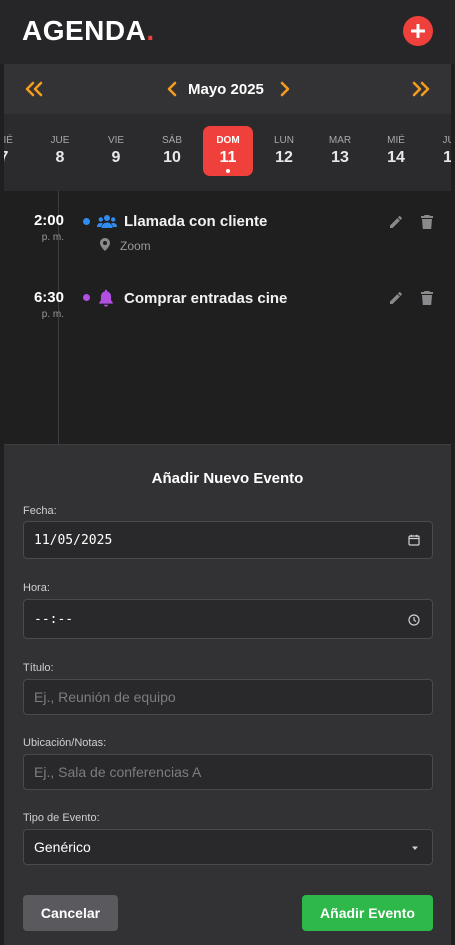 The image size is (455, 945). Describe the element at coordinates (228, 619) in the screenshot. I see `time-input: --:--` at that location.